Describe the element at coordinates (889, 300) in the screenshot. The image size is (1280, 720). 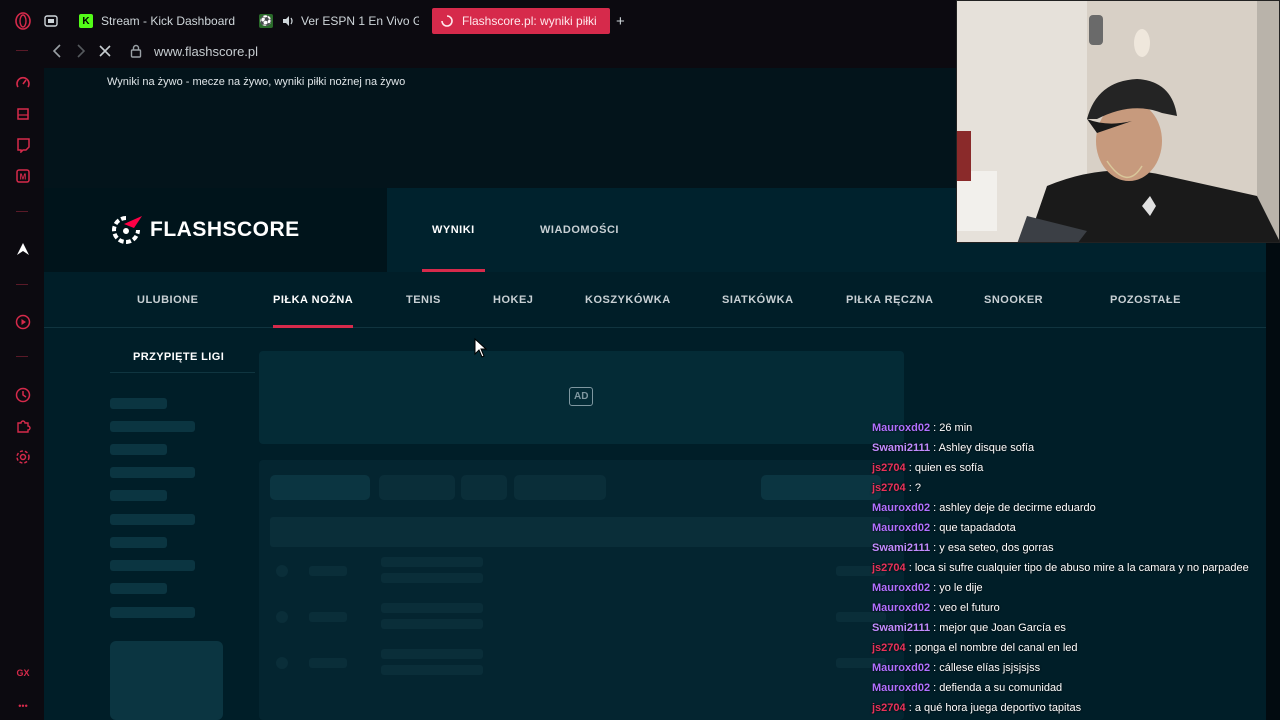
I see `sport-pilka-reczna: PIŁKA RĘCZNA` at that location.